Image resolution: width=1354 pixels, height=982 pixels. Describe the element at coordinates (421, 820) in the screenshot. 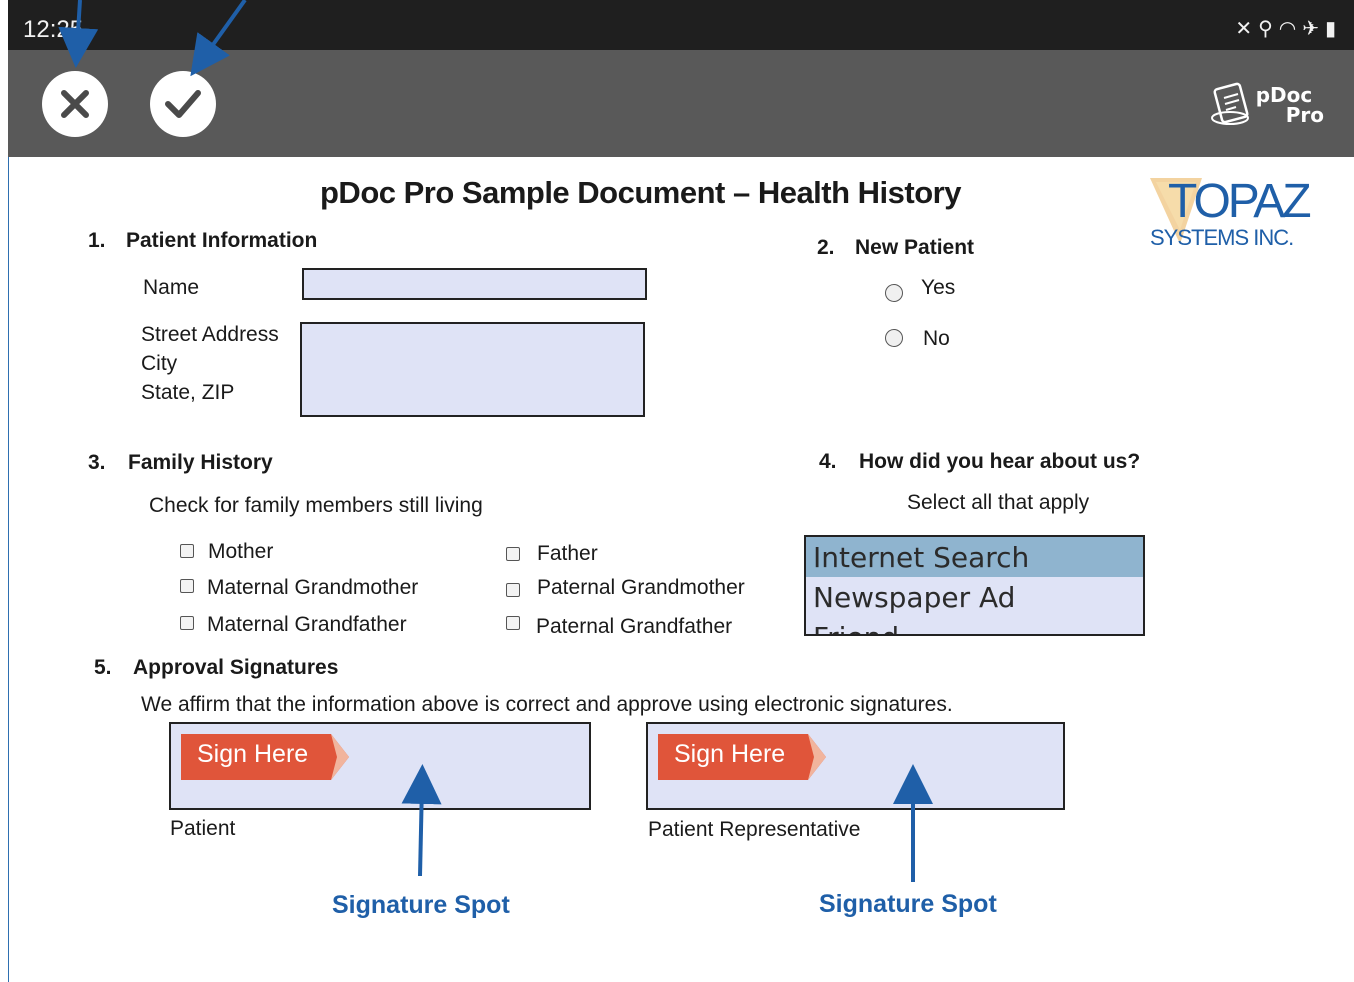

I see `arrow-to-patient-signature` at that location.